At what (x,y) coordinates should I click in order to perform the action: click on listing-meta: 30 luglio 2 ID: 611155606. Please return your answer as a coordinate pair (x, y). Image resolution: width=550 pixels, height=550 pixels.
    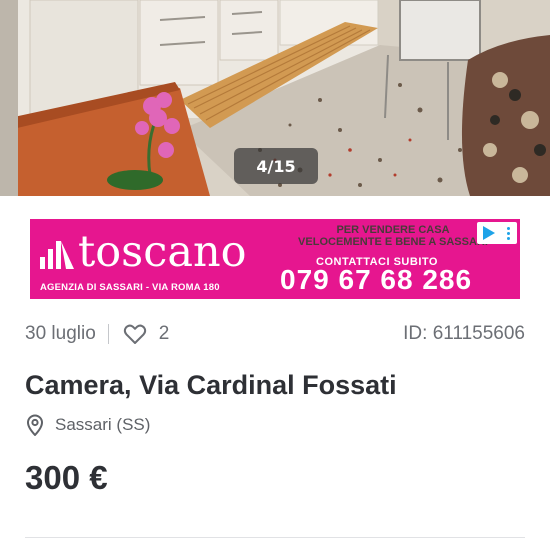
    Looking at the image, I should click on (275, 334).